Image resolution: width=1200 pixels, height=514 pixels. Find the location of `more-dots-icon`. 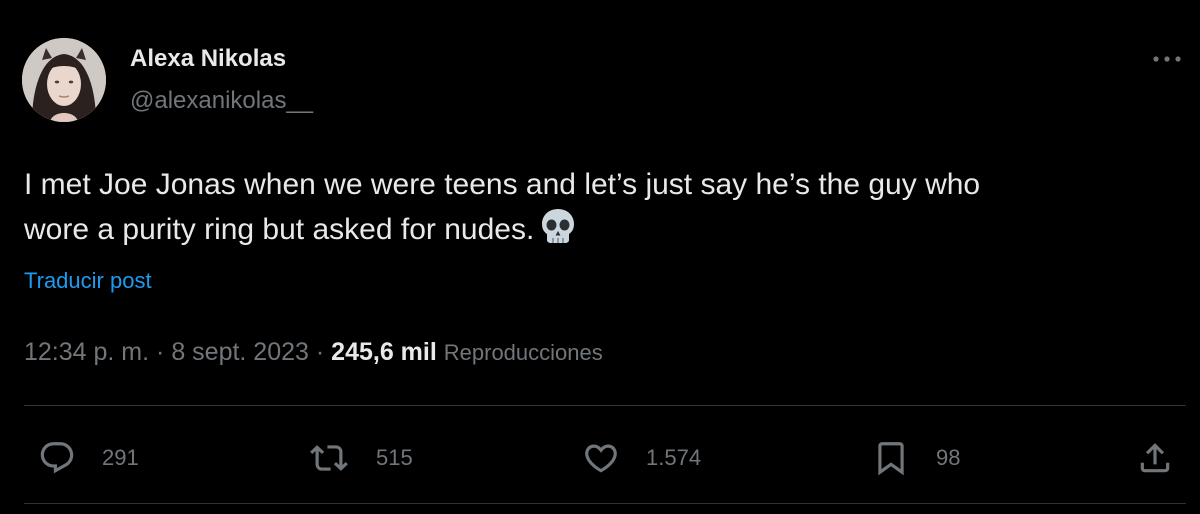

more-dots-icon is located at coordinates (1167, 59).